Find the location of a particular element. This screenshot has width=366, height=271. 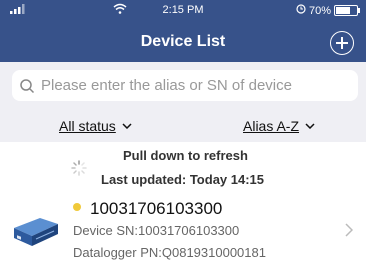

last-updated-text: Last updated: Today 14:15 is located at coordinates (183, 179).